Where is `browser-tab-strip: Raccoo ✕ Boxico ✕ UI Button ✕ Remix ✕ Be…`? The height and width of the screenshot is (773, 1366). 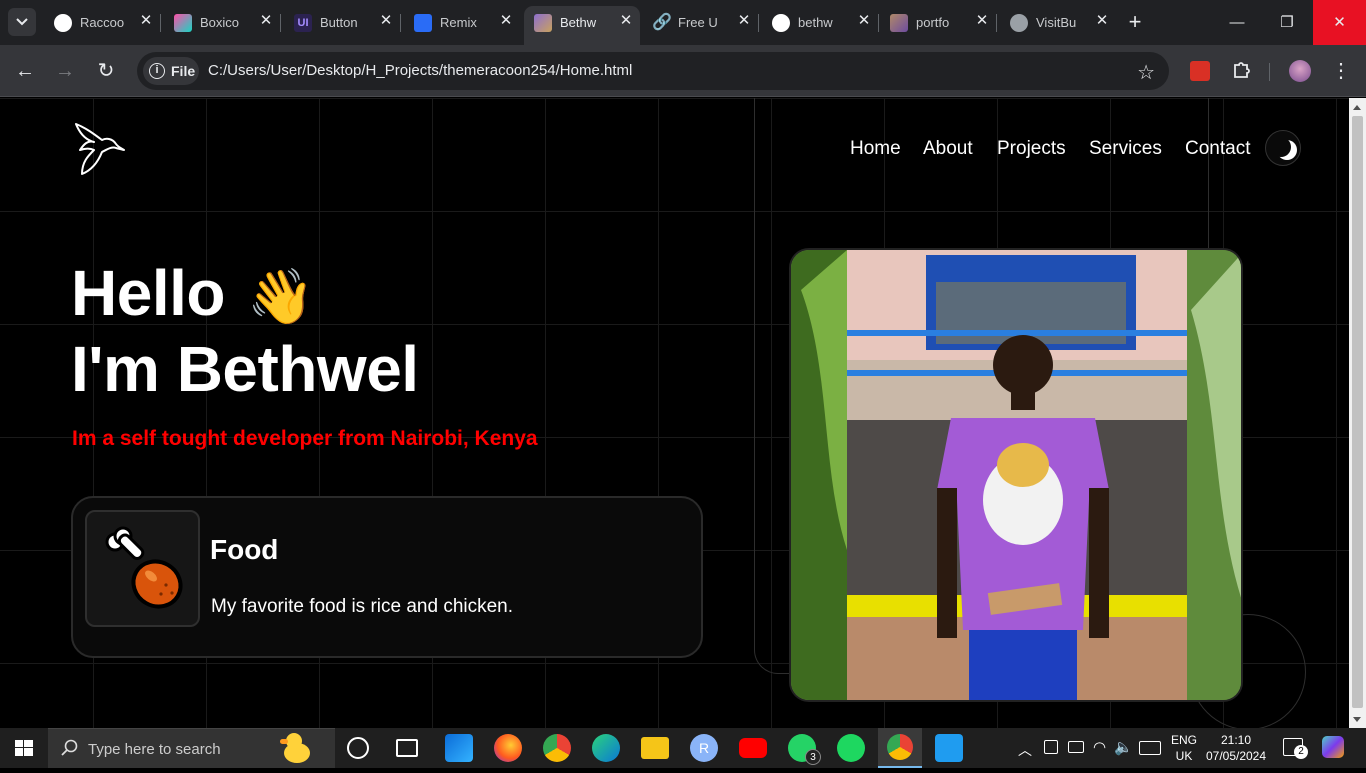
browser-tab-strip: Raccoo ✕ Boxico ✕ UI Button ✕ Remix ✕ Be… is located at coordinates (683, 22).